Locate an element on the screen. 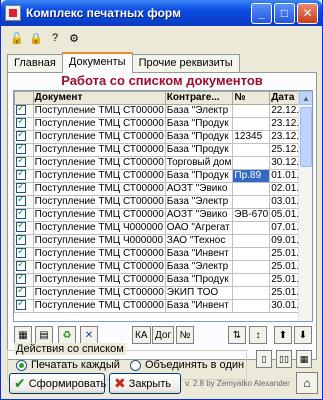 Image resolution: width=323 pixels, height=400 pixels. lock-icon: 🔒 is located at coordinates (36, 38).